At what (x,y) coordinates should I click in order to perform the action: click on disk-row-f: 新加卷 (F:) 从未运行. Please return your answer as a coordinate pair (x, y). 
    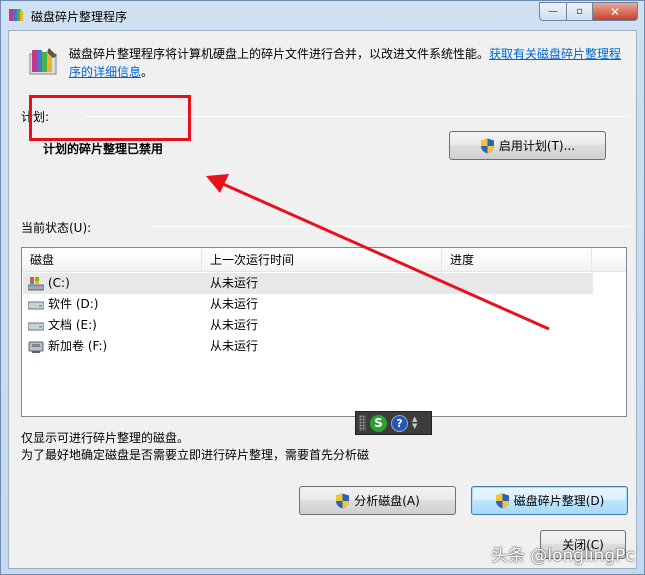
    Looking at the image, I should click on (308, 346).